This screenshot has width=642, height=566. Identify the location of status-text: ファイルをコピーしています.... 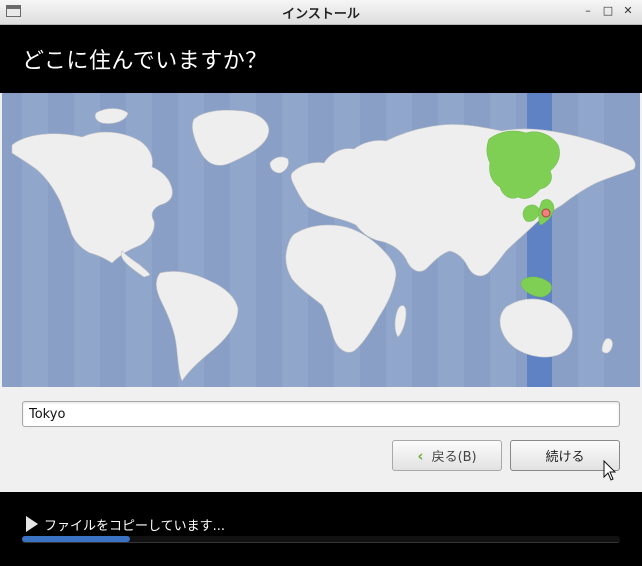
(135, 526).